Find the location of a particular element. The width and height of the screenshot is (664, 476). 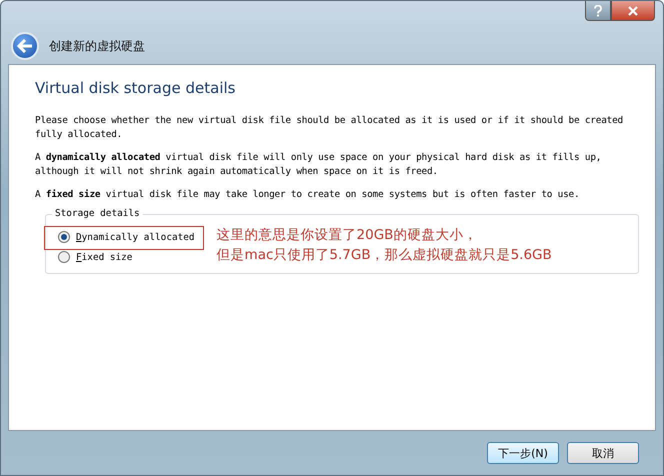

window-title: 创建新的虚拟硬盘 is located at coordinates (97, 46).